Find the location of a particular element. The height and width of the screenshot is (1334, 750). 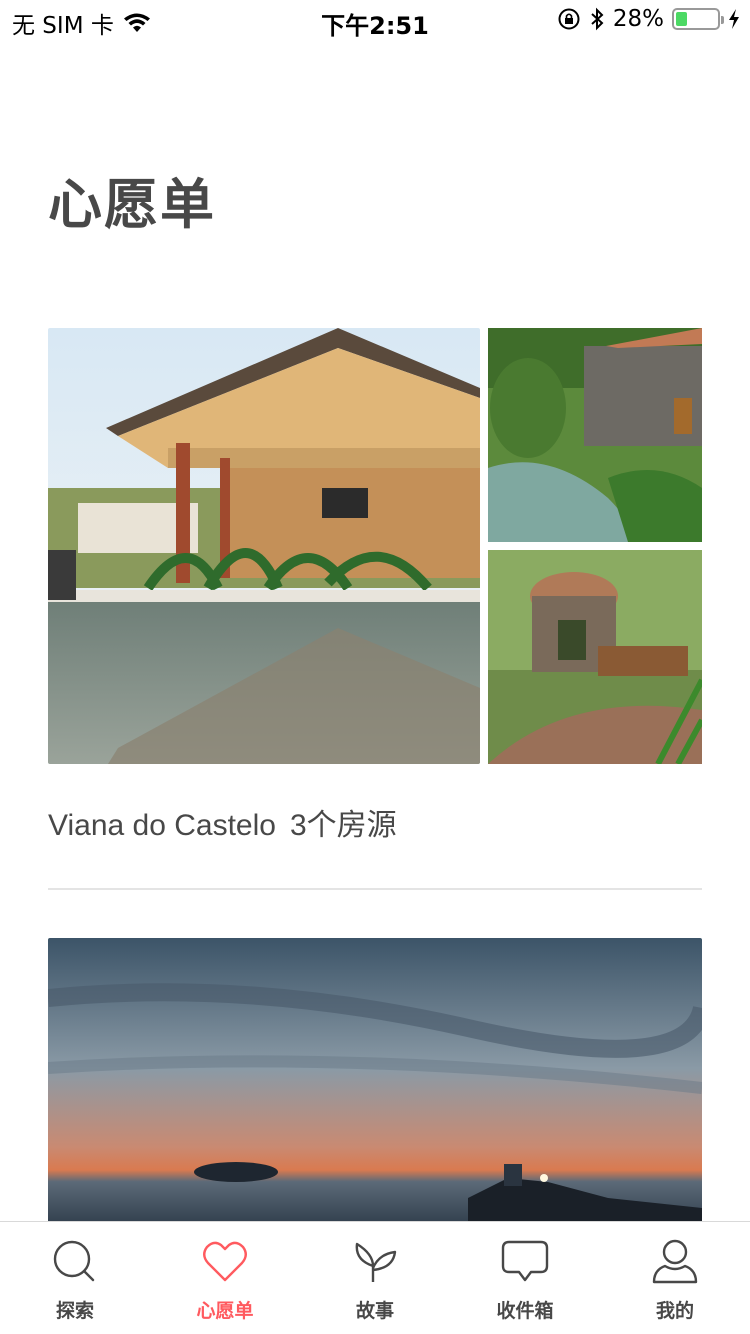

sprout-icon is located at coordinates (376, 1262).